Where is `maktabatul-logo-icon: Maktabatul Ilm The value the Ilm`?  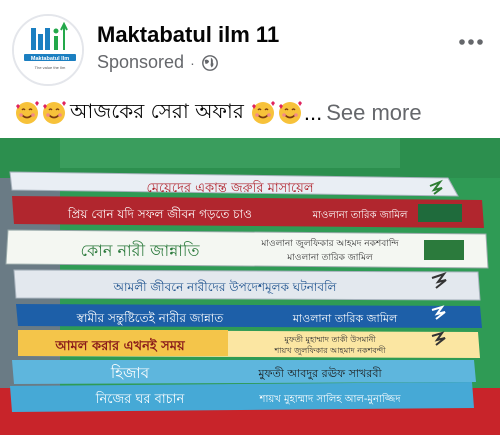 maktabatul-logo-icon: Maktabatul Ilm The value the Ilm is located at coordinates (48, 50).